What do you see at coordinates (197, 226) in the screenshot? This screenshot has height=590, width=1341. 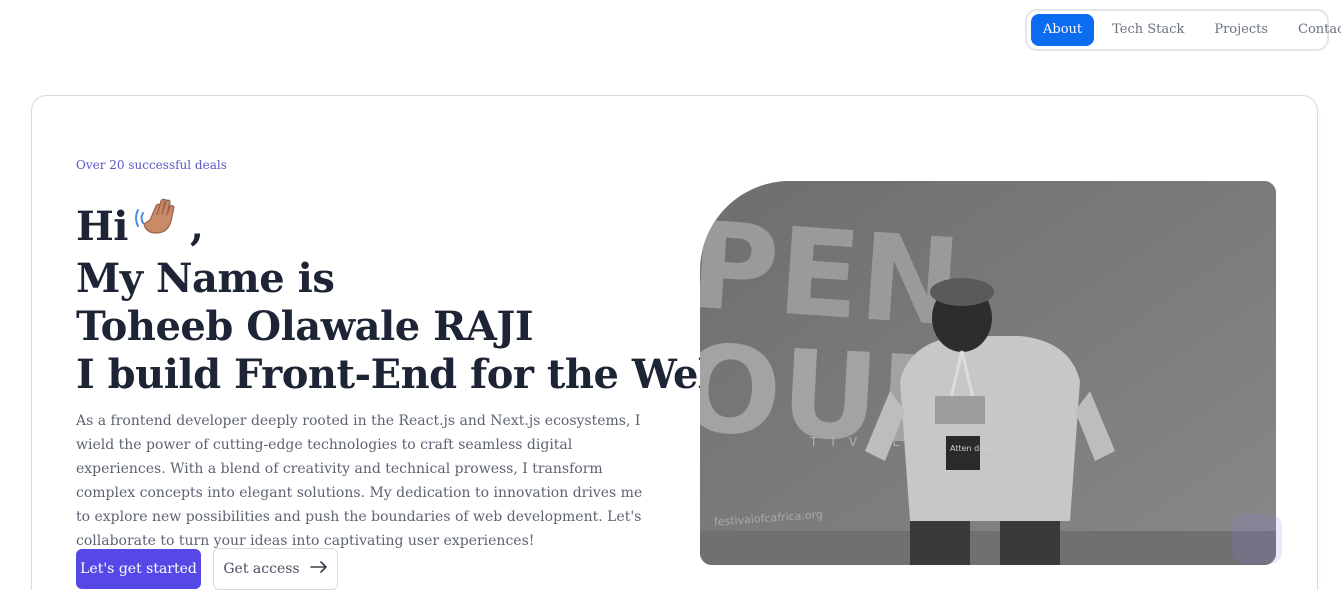 I see `greeting-suffix: ,` at bounding box center [197, 226].